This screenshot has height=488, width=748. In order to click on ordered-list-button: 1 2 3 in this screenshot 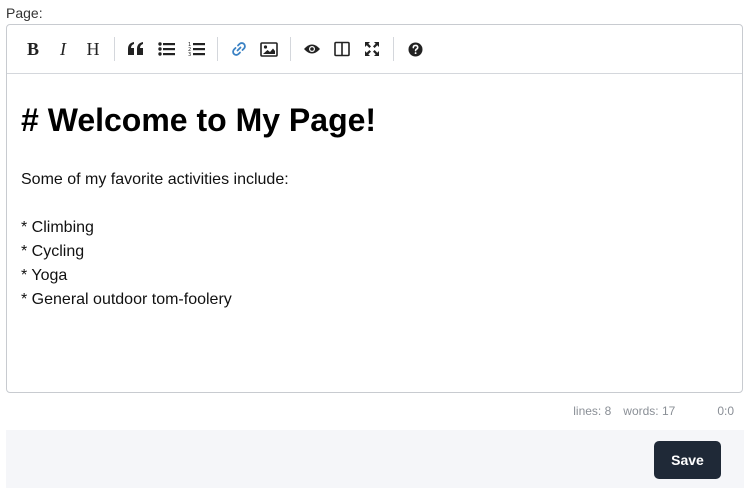, I will do `click(196, 49)`.